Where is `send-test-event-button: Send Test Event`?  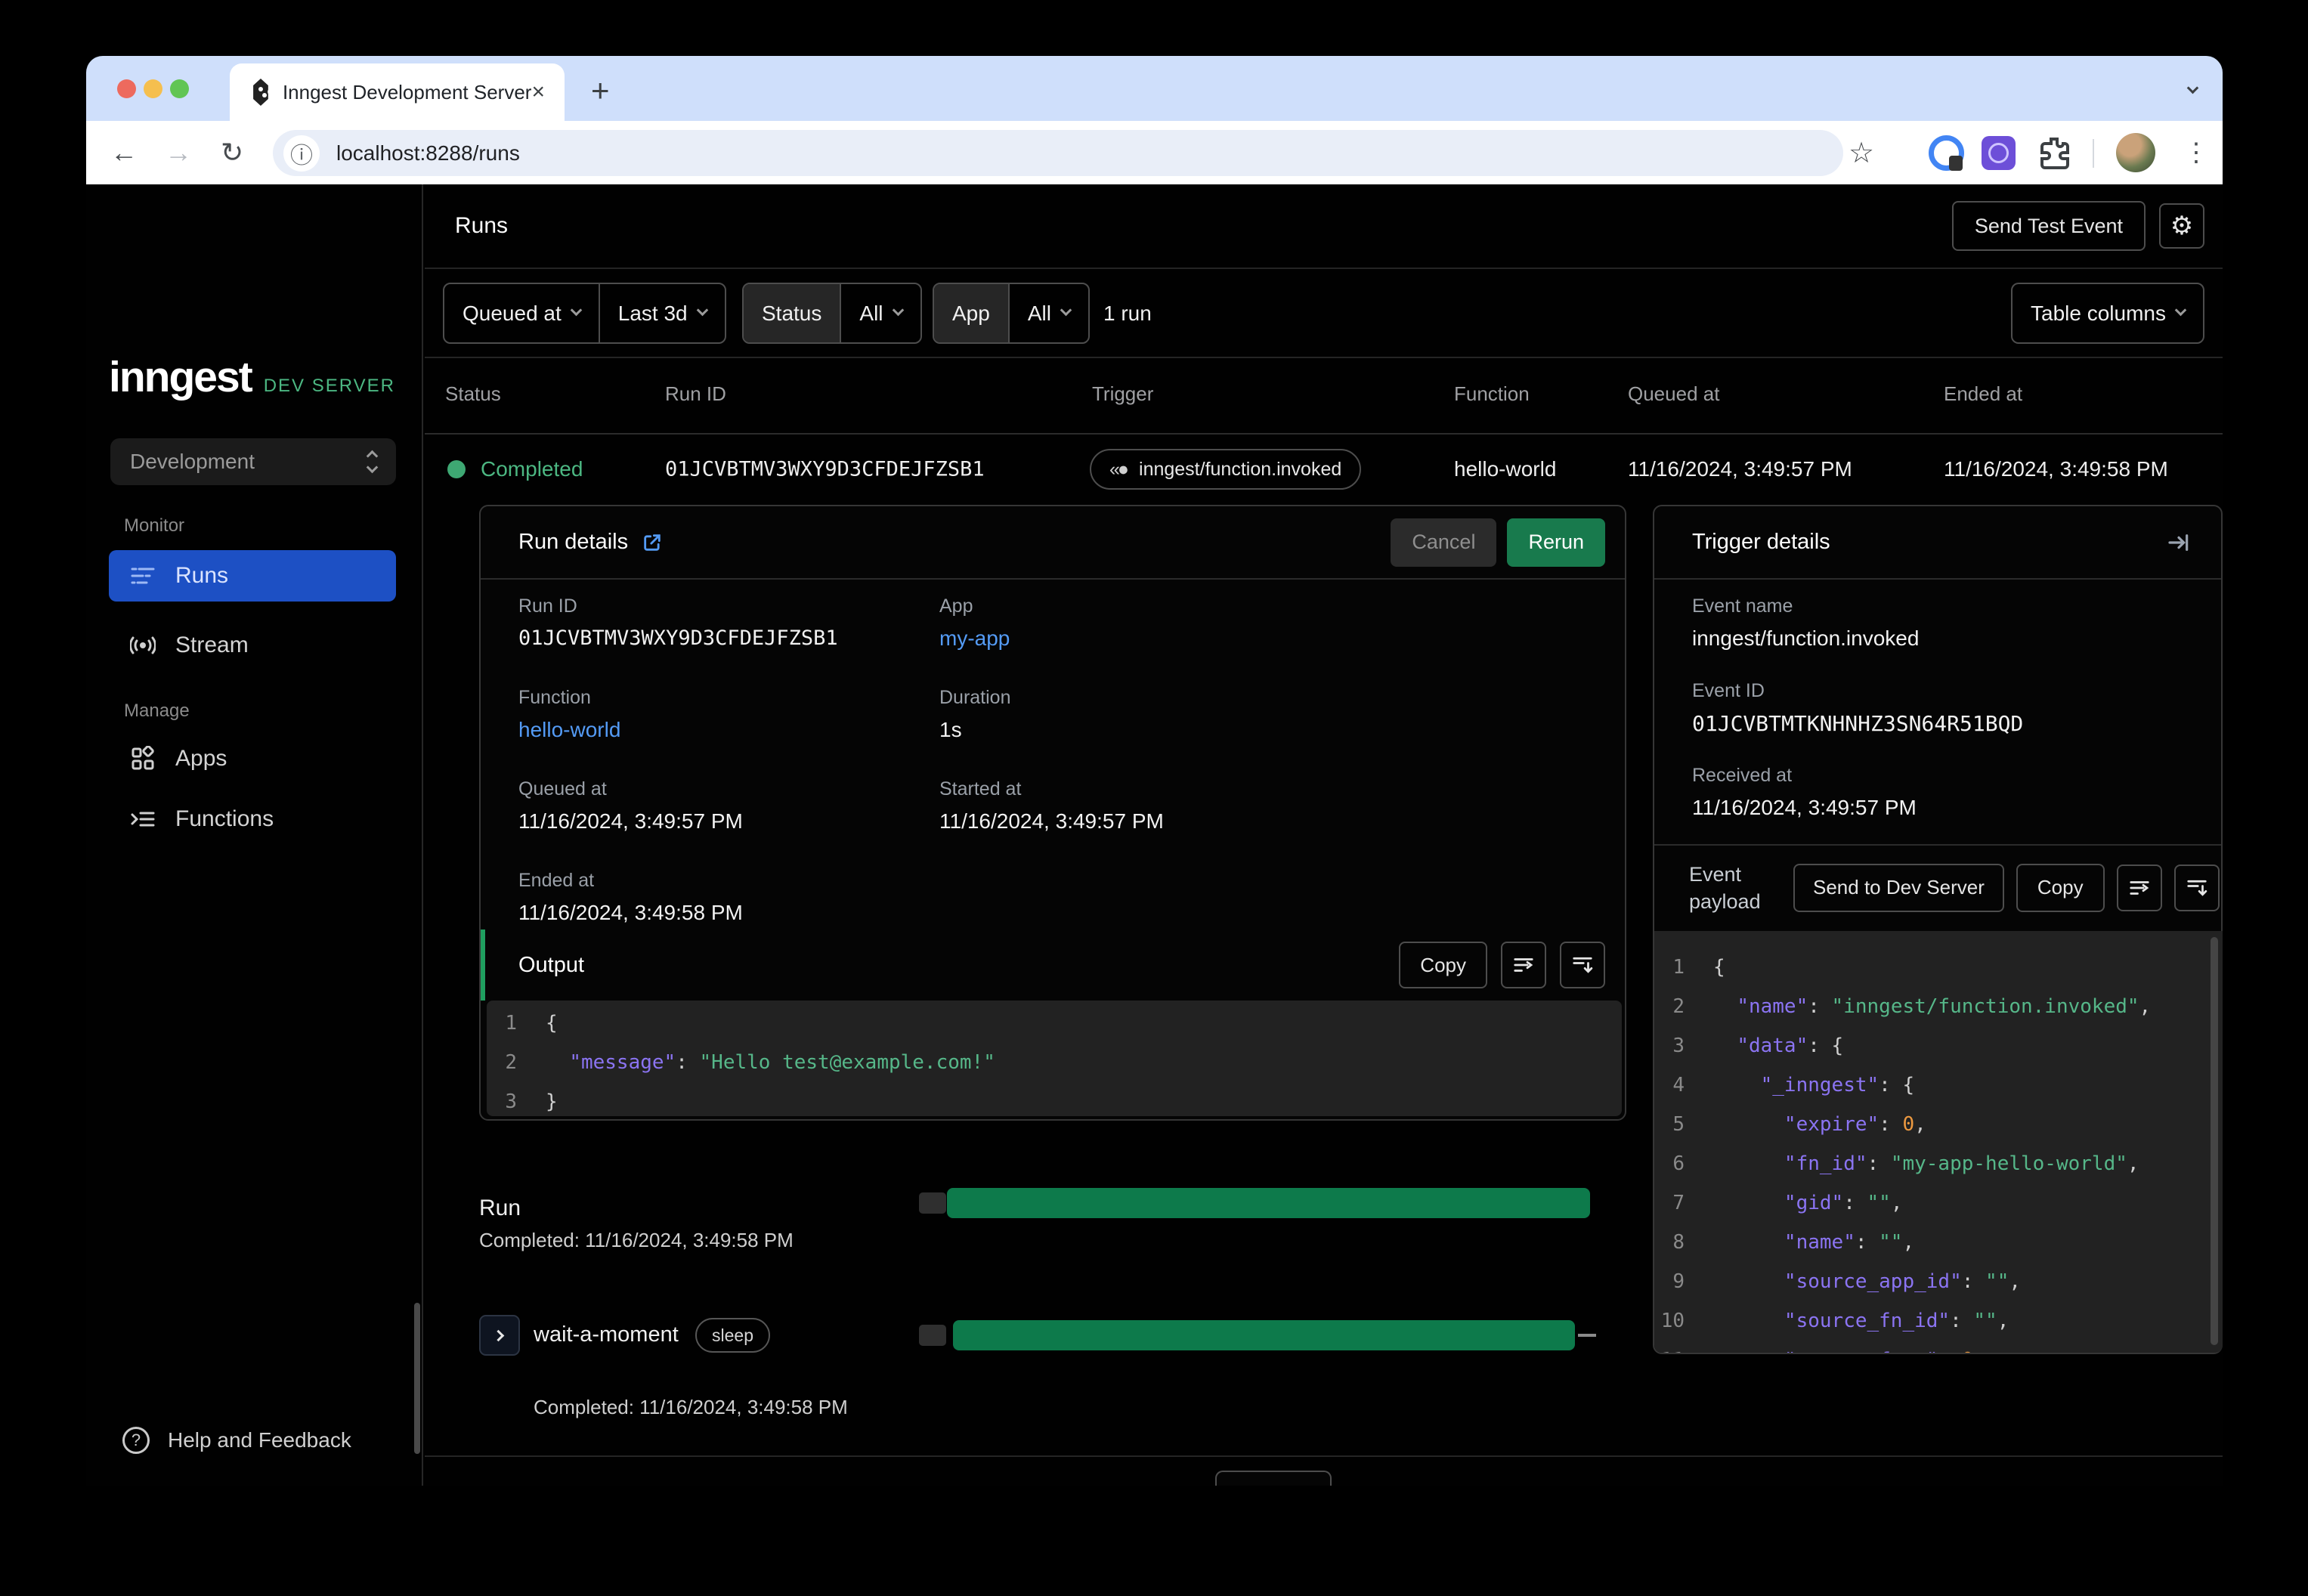 send-test-event-button: Send Test Event is located at coordinates (2048, 226).